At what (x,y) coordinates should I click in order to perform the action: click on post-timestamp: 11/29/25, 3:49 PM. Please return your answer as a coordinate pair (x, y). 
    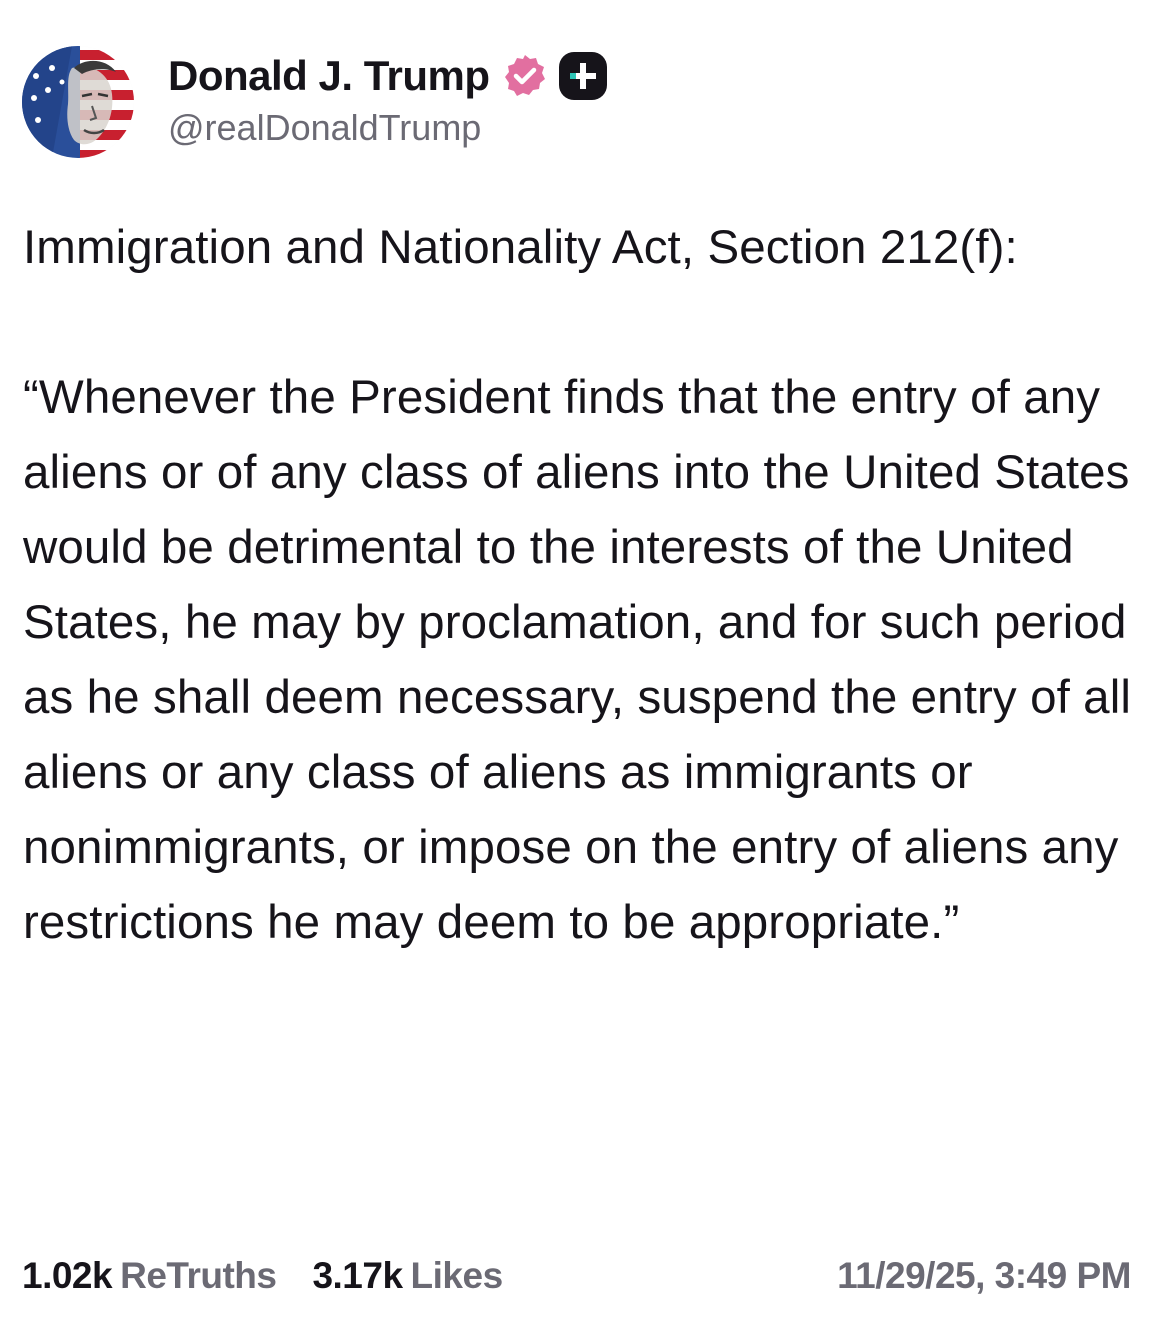
    Looking at the image, I should click on (984, 1276).